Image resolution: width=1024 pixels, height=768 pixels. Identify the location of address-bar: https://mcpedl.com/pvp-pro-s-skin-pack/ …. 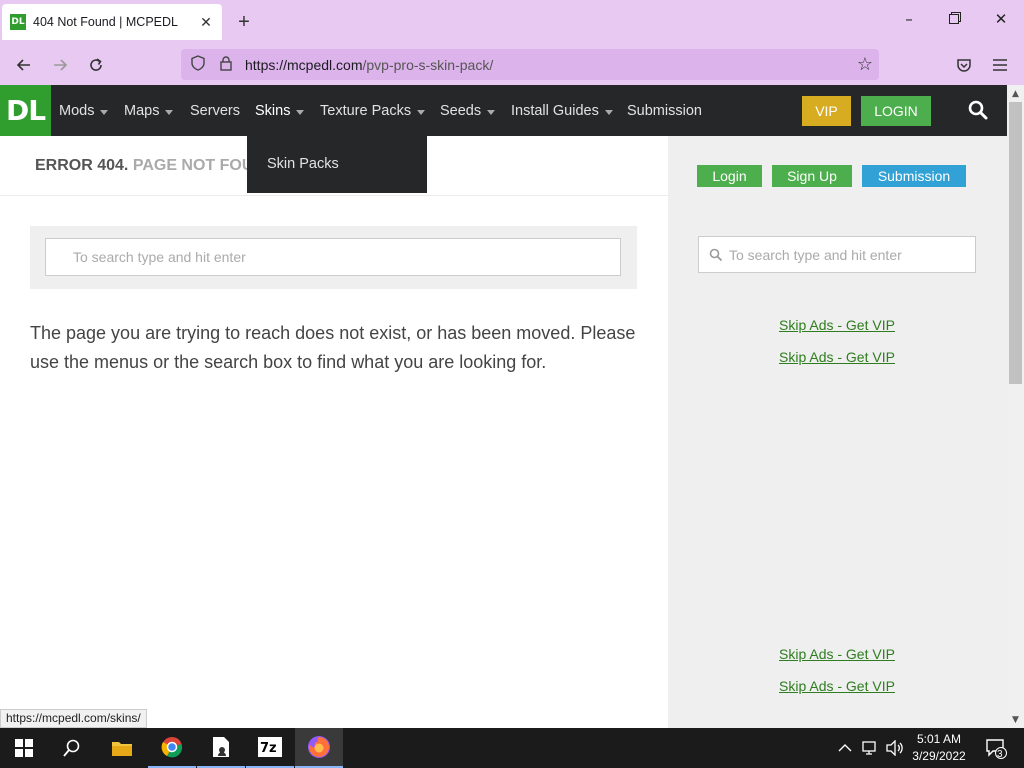
(530, 64).